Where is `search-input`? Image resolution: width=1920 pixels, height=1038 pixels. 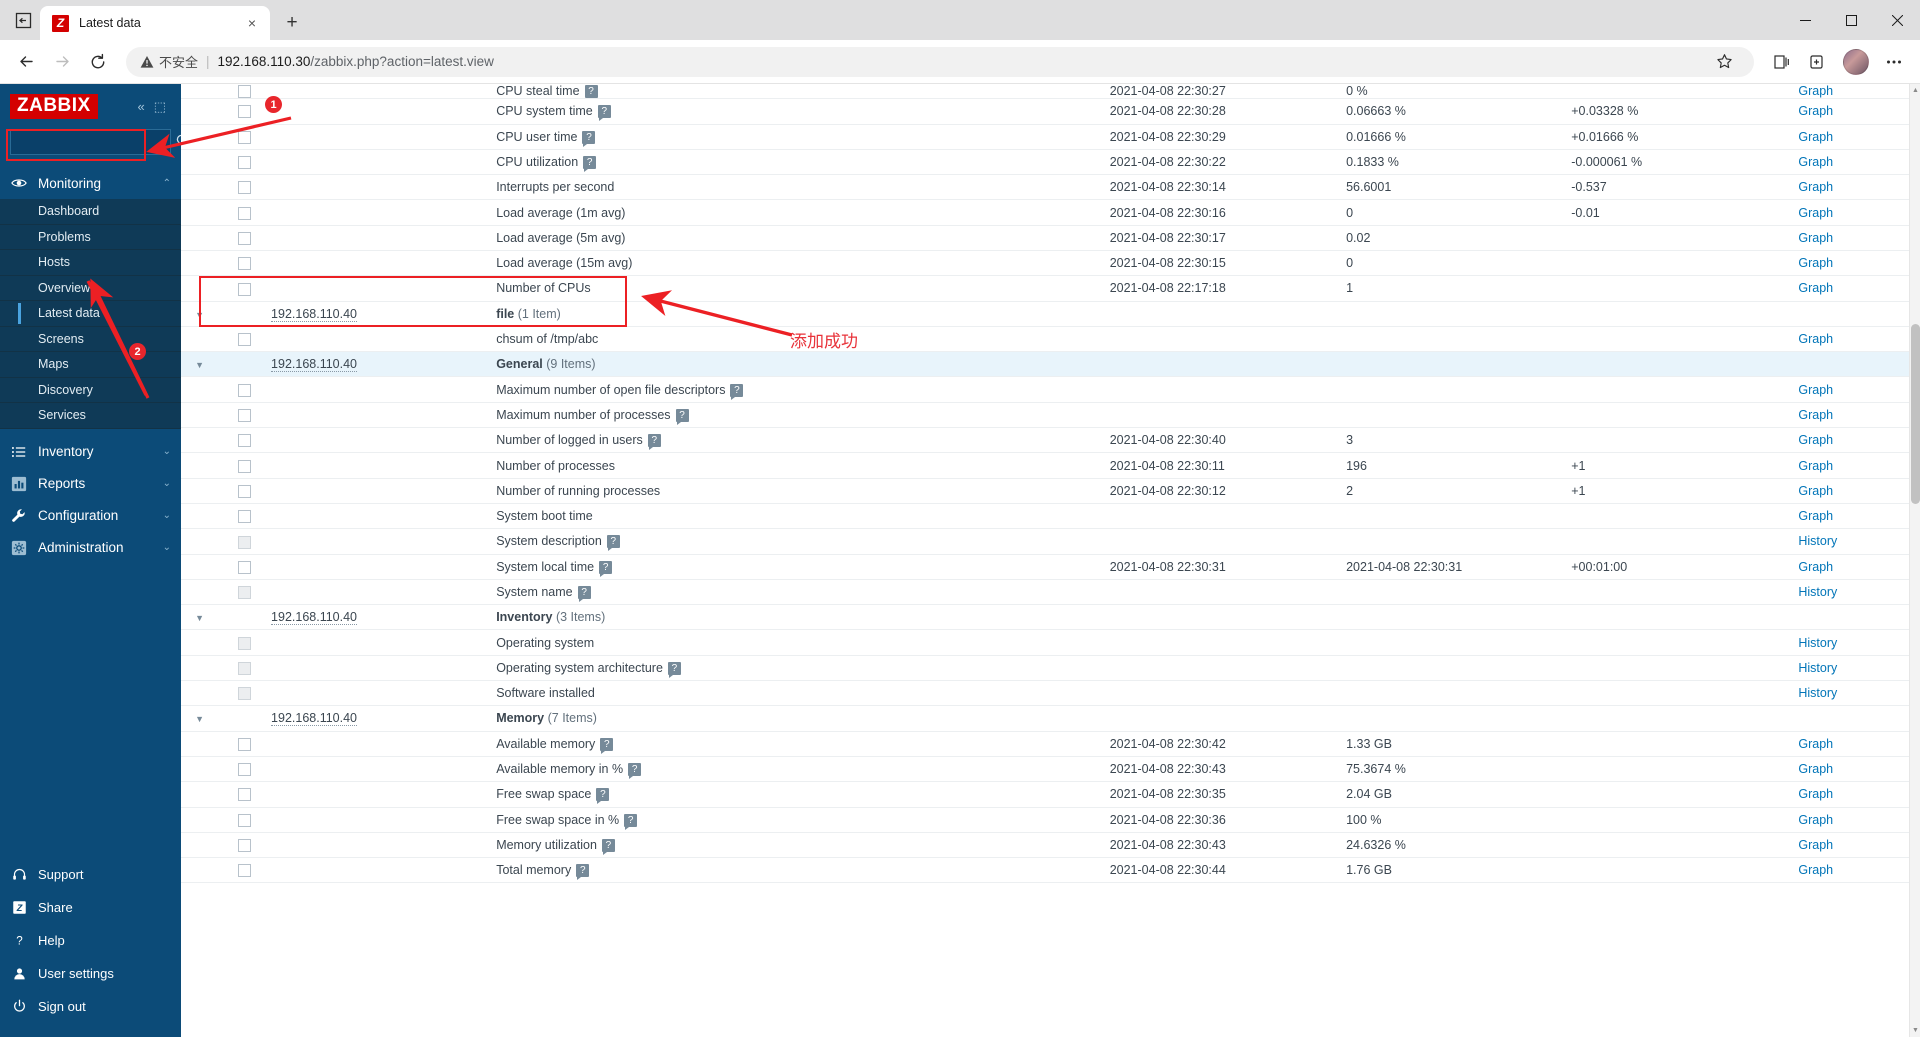
search-input is located at coordinates (96, 142).